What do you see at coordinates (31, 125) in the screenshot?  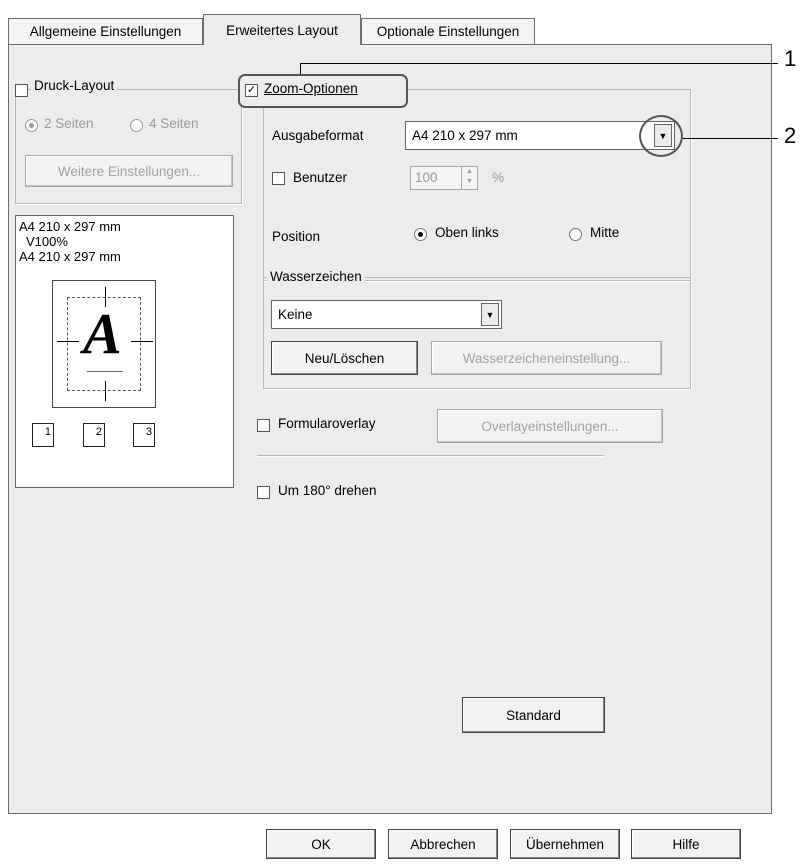 I see `radio-2-pages` at bounding box center [31, 125].